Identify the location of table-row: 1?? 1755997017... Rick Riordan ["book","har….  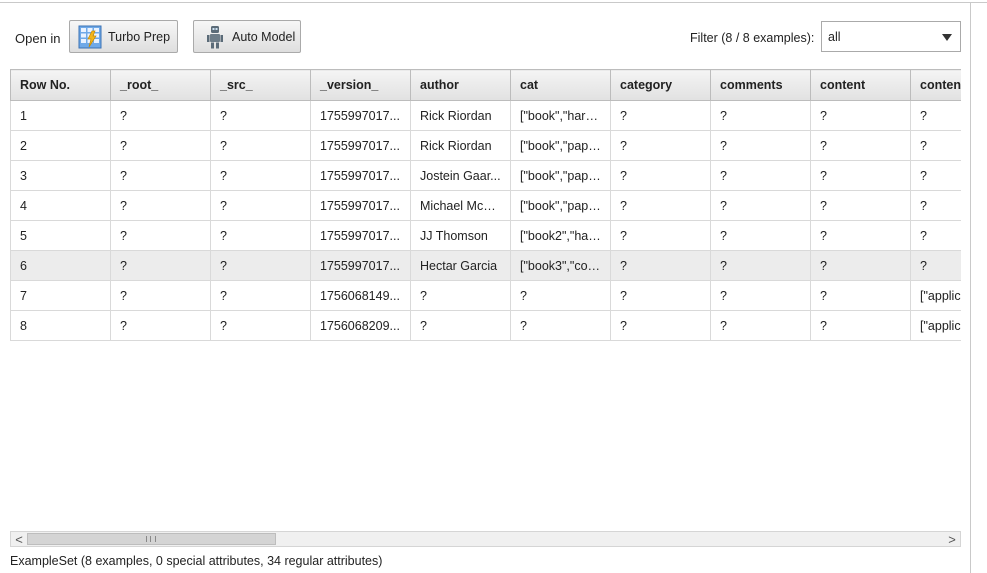
(485, 115).